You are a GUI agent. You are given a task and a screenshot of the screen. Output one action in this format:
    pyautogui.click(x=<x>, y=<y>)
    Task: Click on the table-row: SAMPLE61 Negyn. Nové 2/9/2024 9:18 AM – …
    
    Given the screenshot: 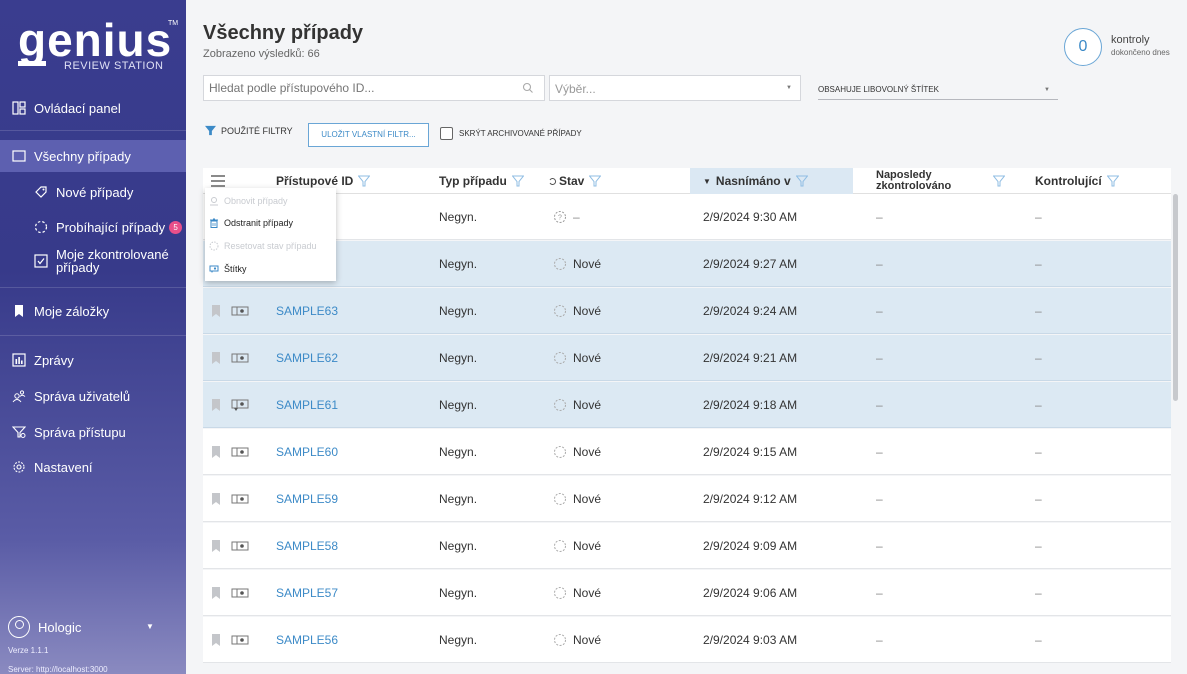 What is the action you would take?
    pyautogui.click(x=687, y=405)
    